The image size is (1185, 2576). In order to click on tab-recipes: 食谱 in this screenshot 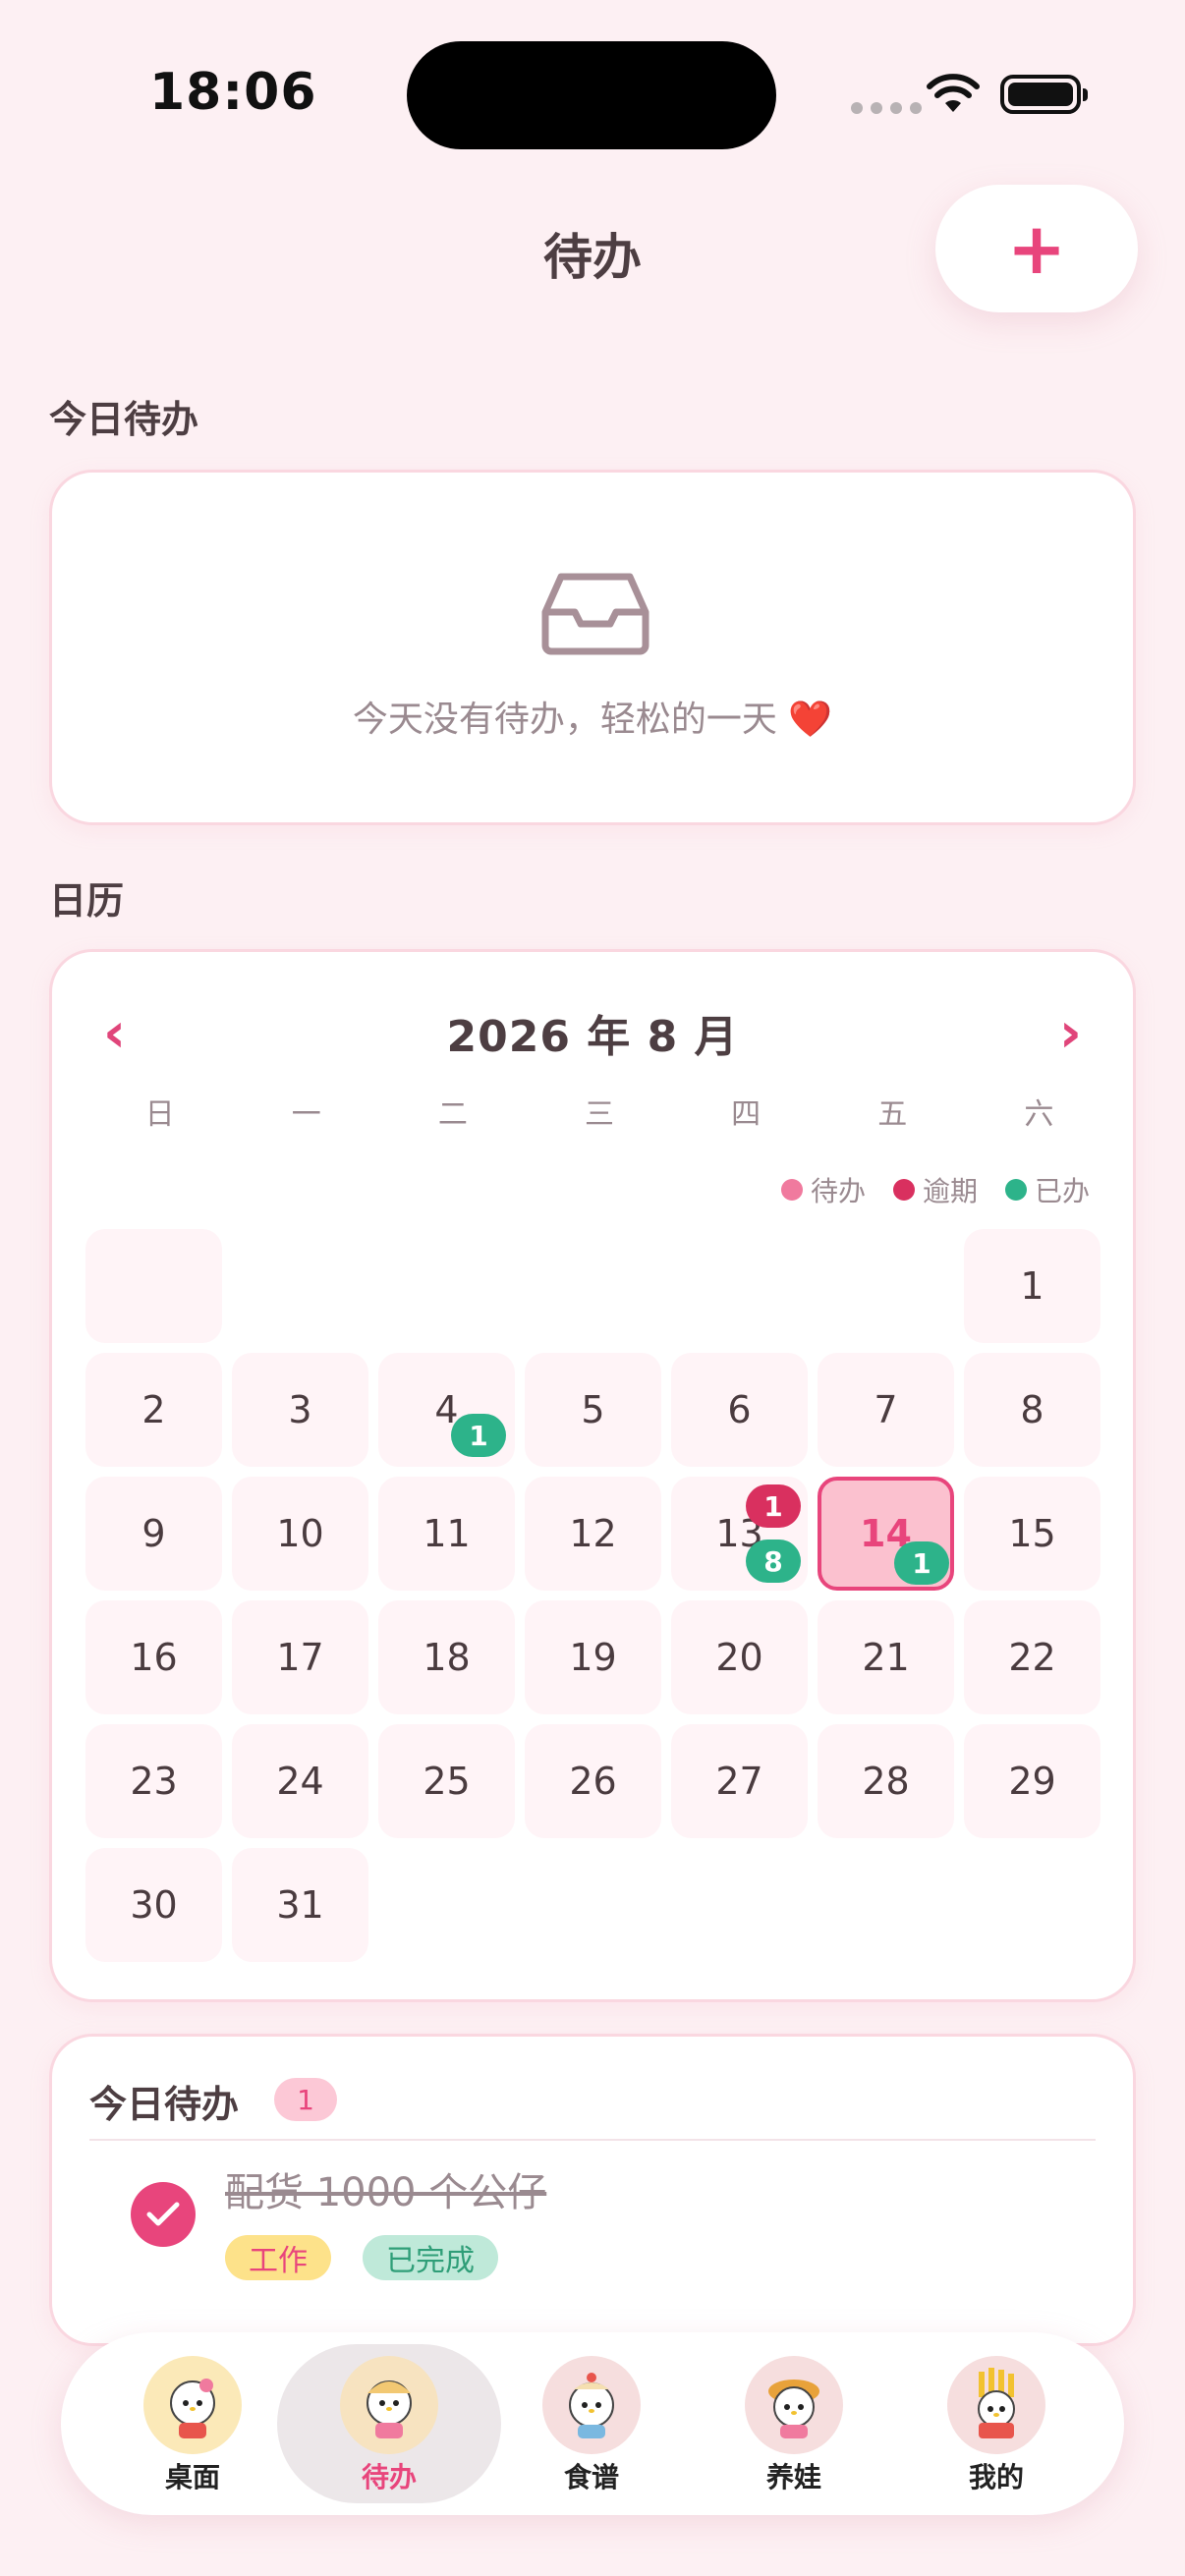, I will do `click(592, 2423)`.